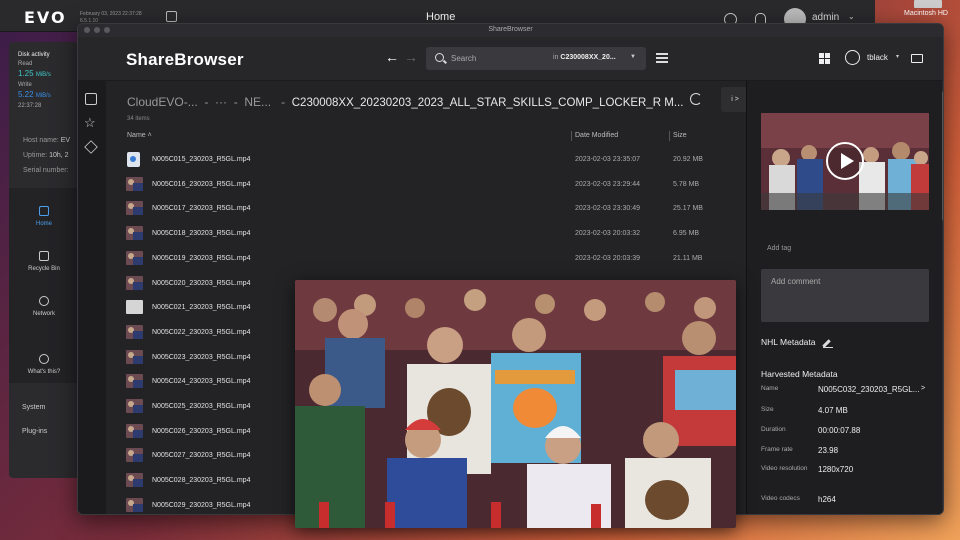 The width and height of the screenshot is (960, 540). Describe the element at coordinates (201, 406) in the screenshot. I see `file-name: N005C025_230203_R5GL.mp4` at that location.